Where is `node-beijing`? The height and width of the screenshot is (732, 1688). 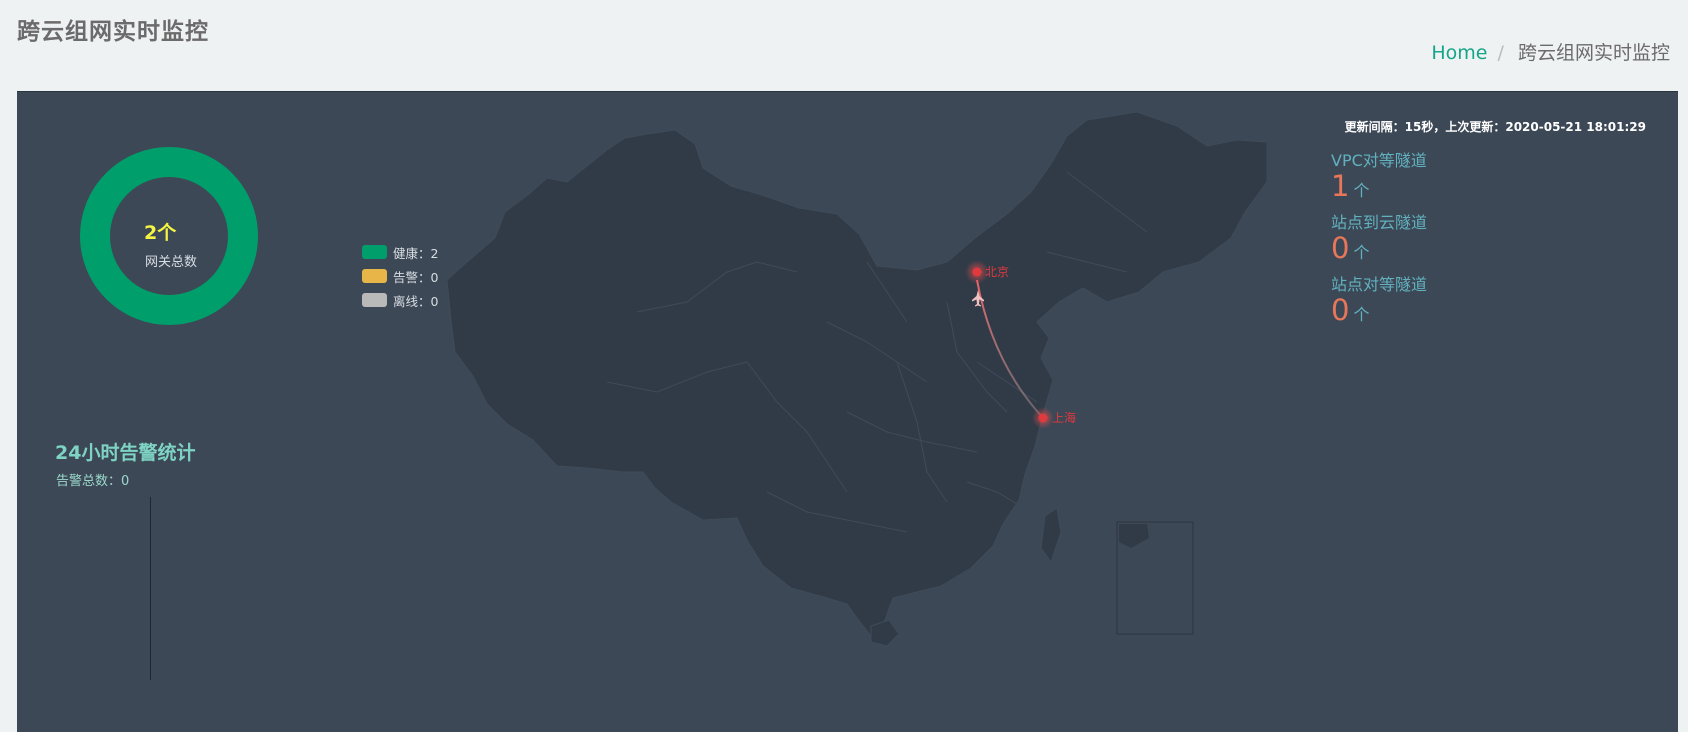
node-beijing is located at coordinates (977, 272).